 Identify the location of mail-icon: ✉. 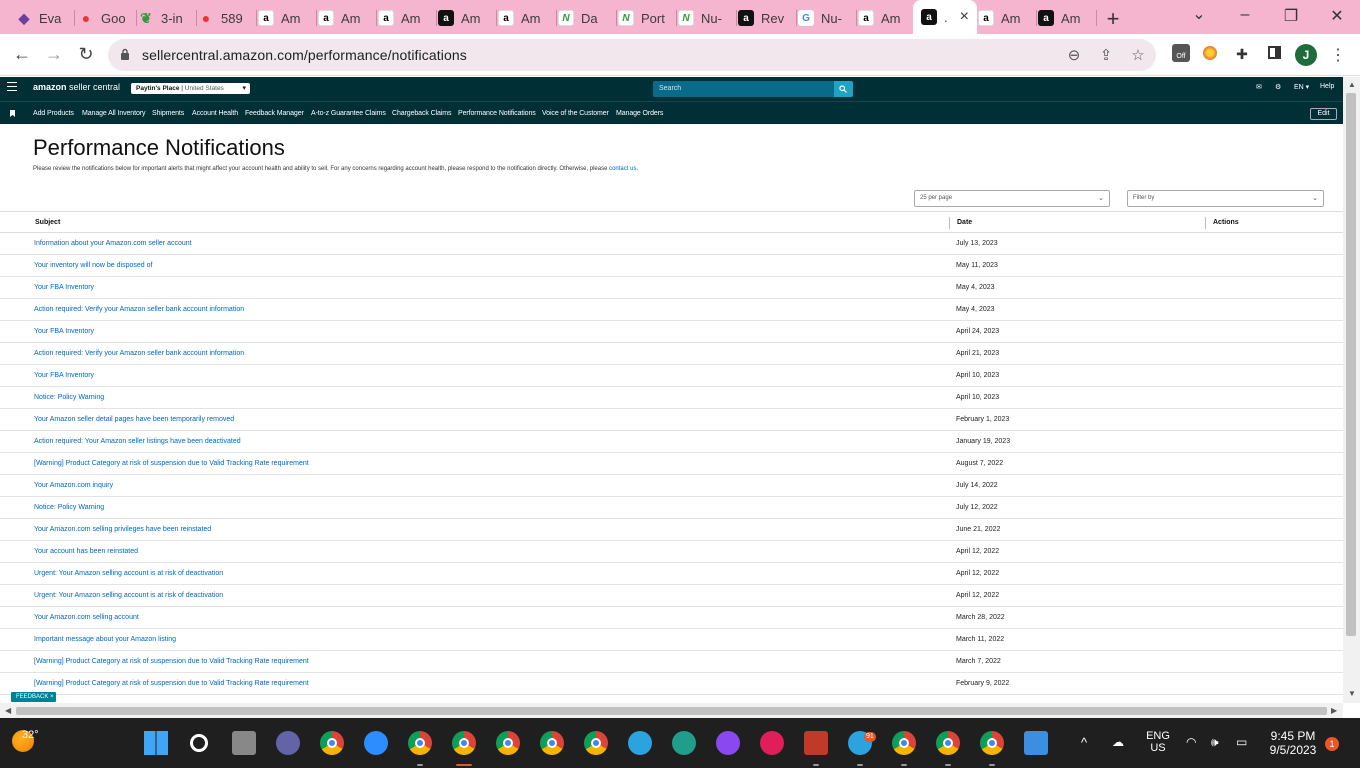
(1259, 87).